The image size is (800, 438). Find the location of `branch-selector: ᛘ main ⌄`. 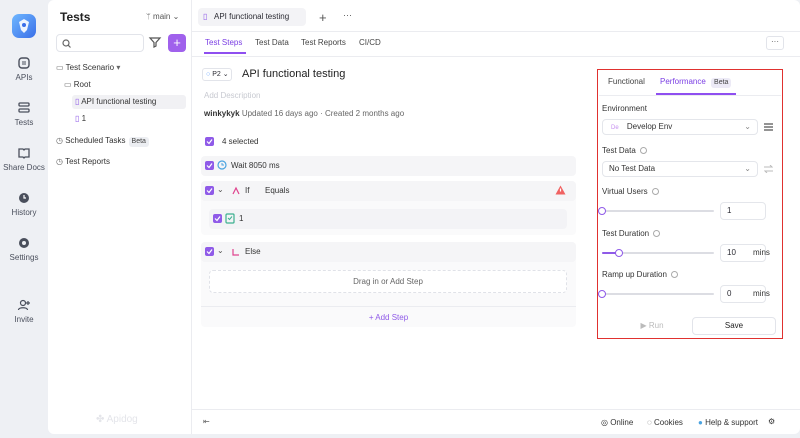

branch-selector: ᛘ main ⌄ is located at coordinates (162, 16).